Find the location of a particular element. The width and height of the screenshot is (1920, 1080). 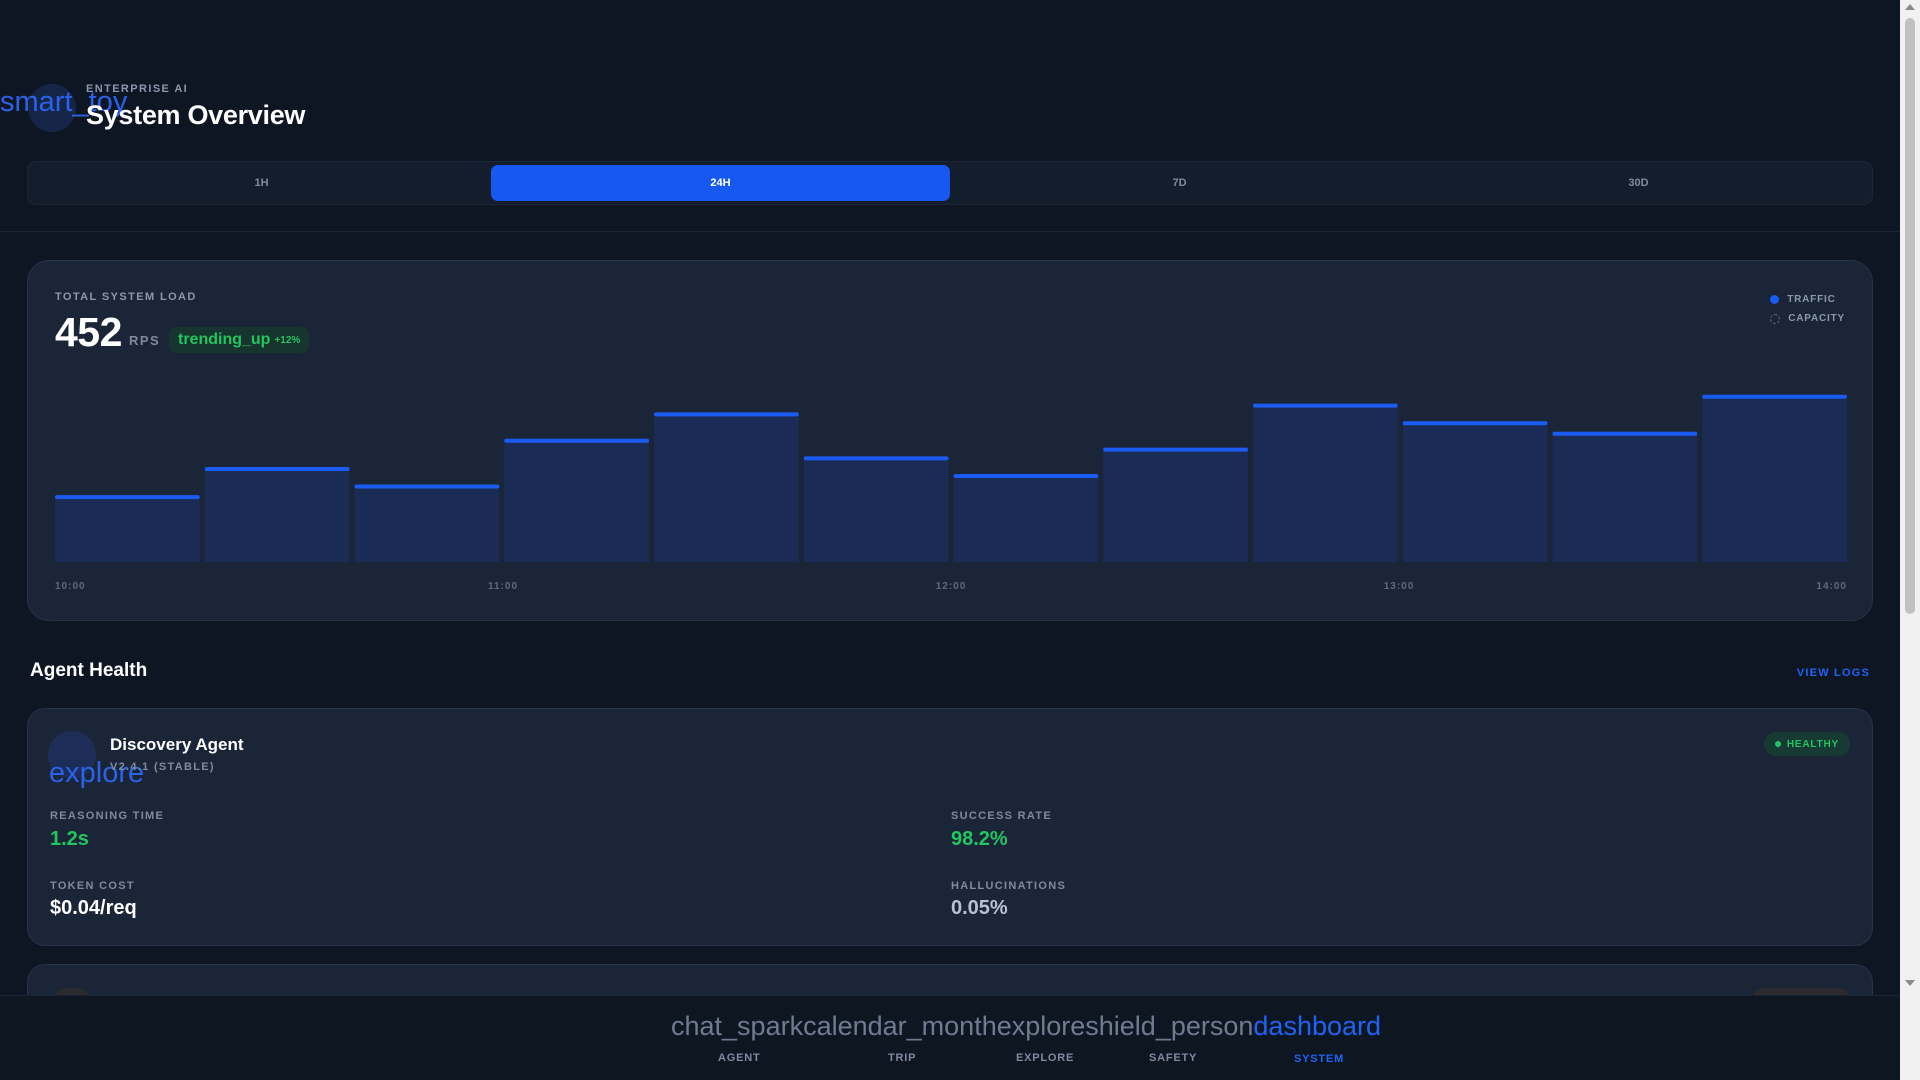

metric-value-reasoning: 1.2s is located at coordinates (69, 839).